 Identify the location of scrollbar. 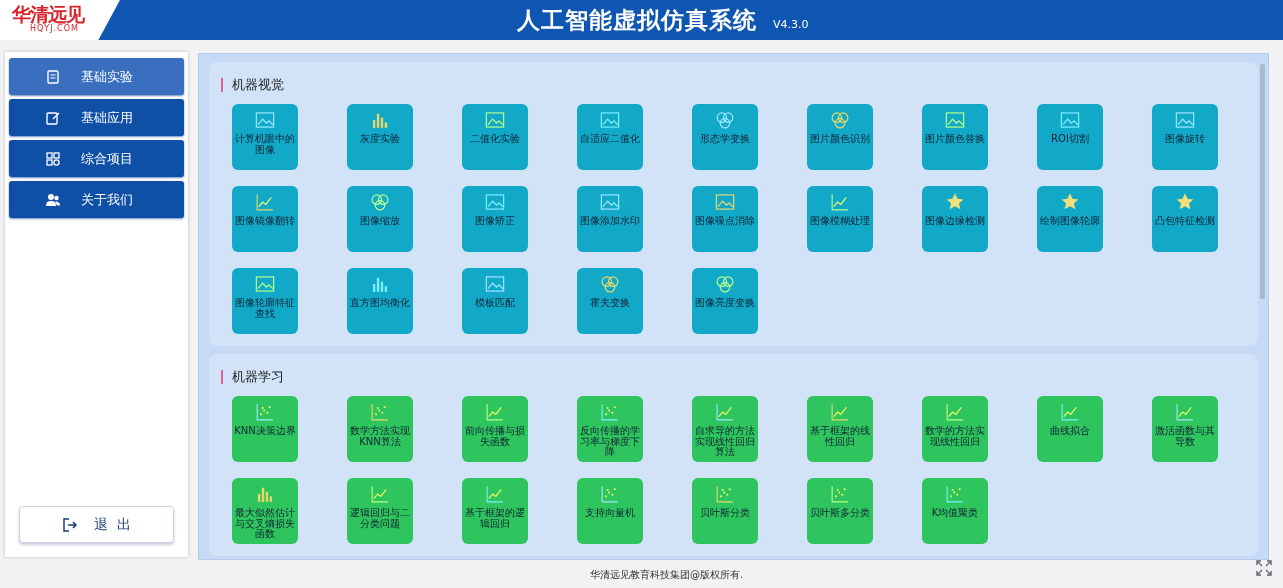
(1262, 181).